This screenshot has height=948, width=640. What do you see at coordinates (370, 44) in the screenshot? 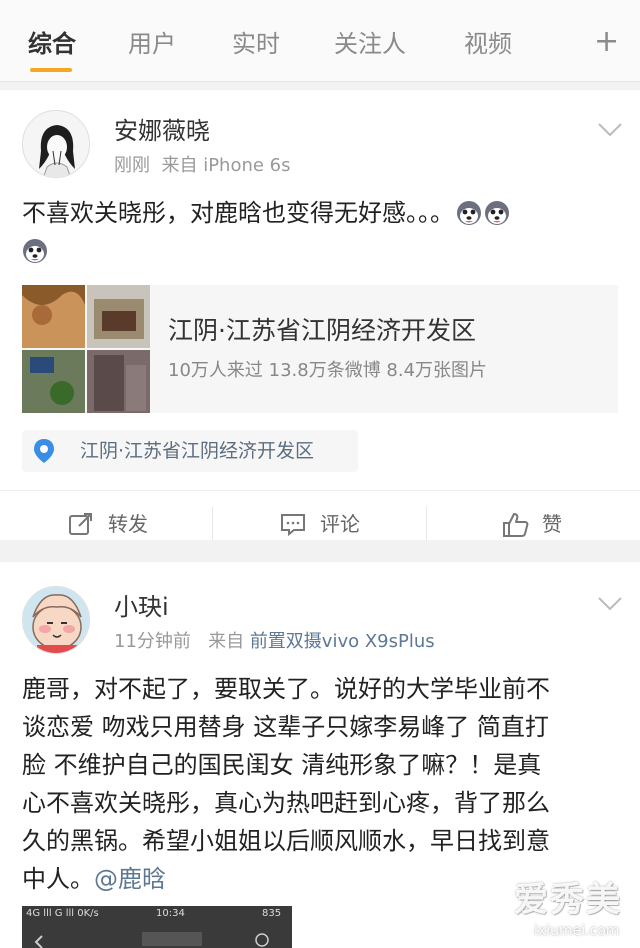
I see `tab-following: 关注人` at bounding box center [370, 44].